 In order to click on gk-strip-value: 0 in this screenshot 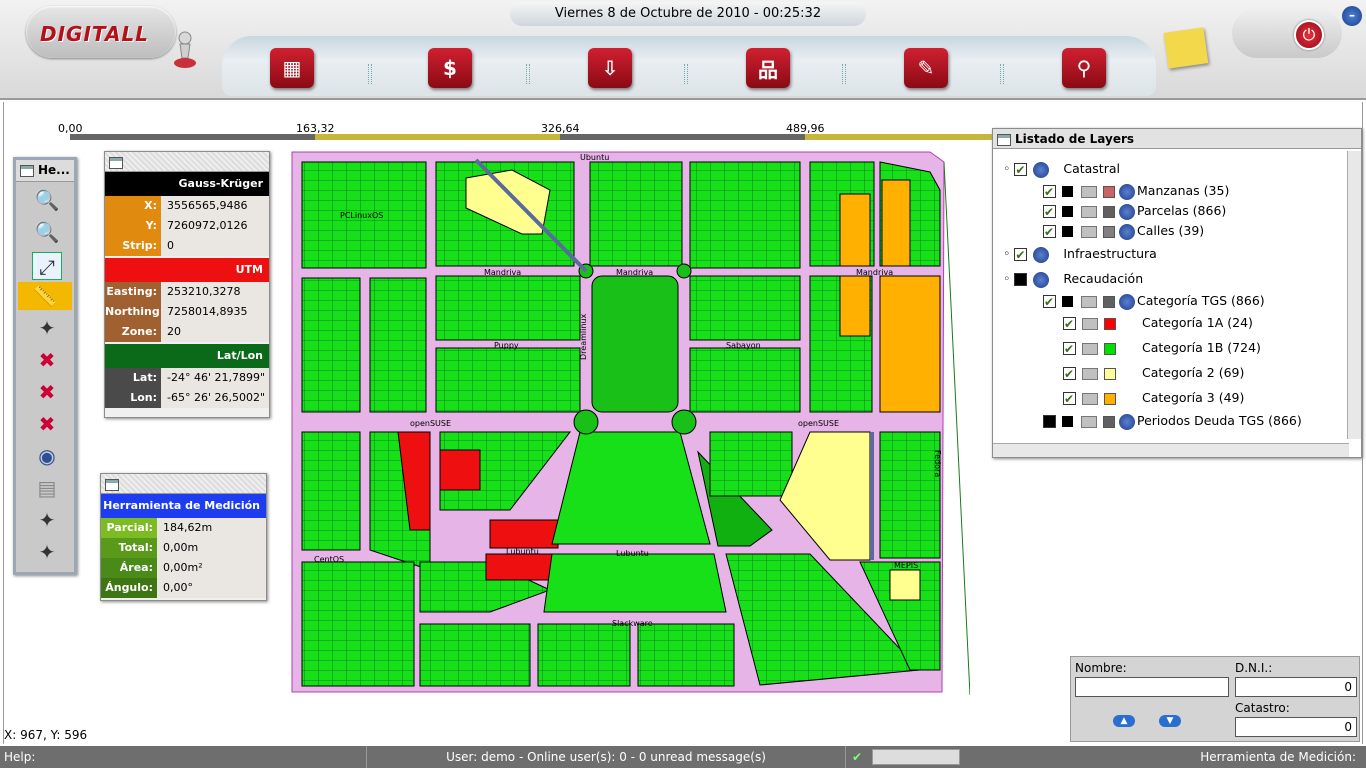, I will do `click(215, 246)`.